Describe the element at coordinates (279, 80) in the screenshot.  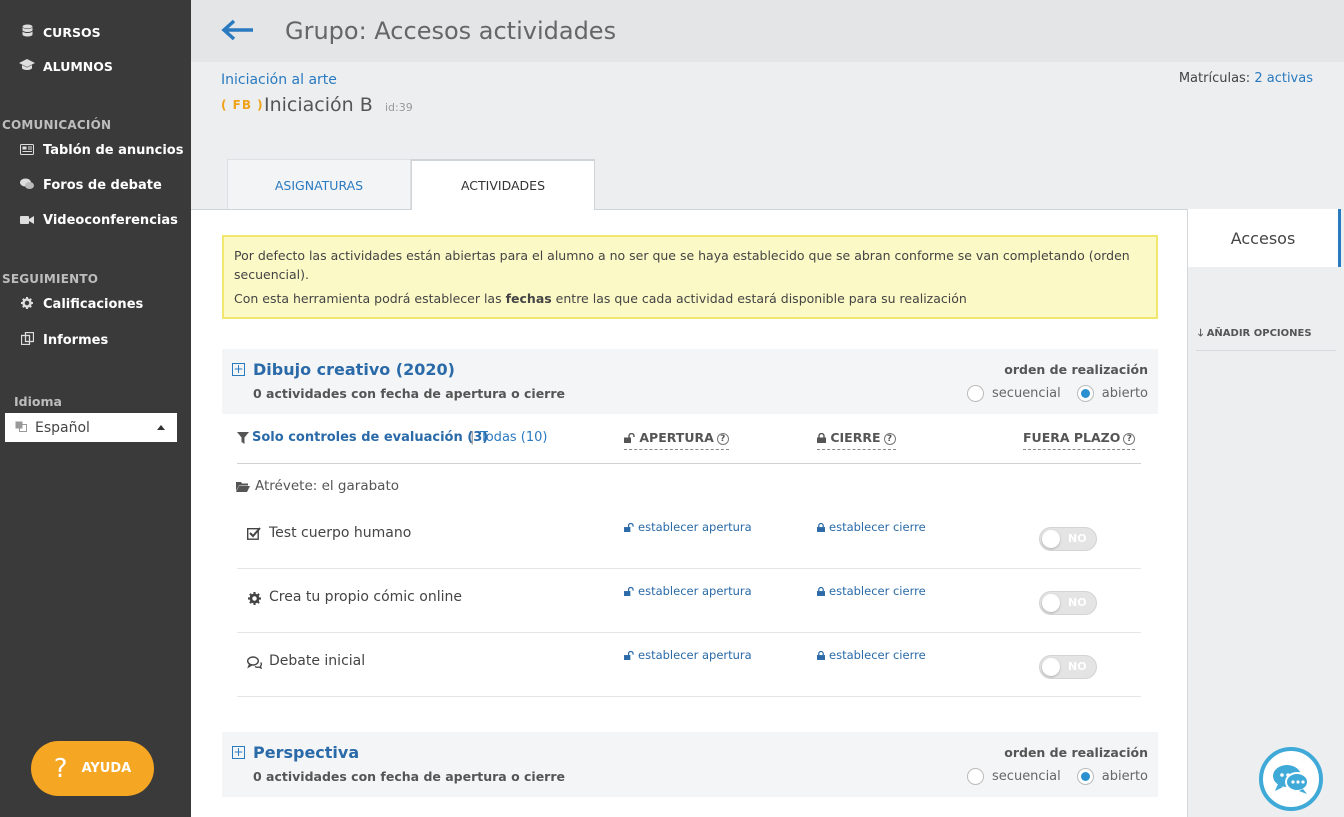
I see `course-link: Iniciación al arte` at that location.